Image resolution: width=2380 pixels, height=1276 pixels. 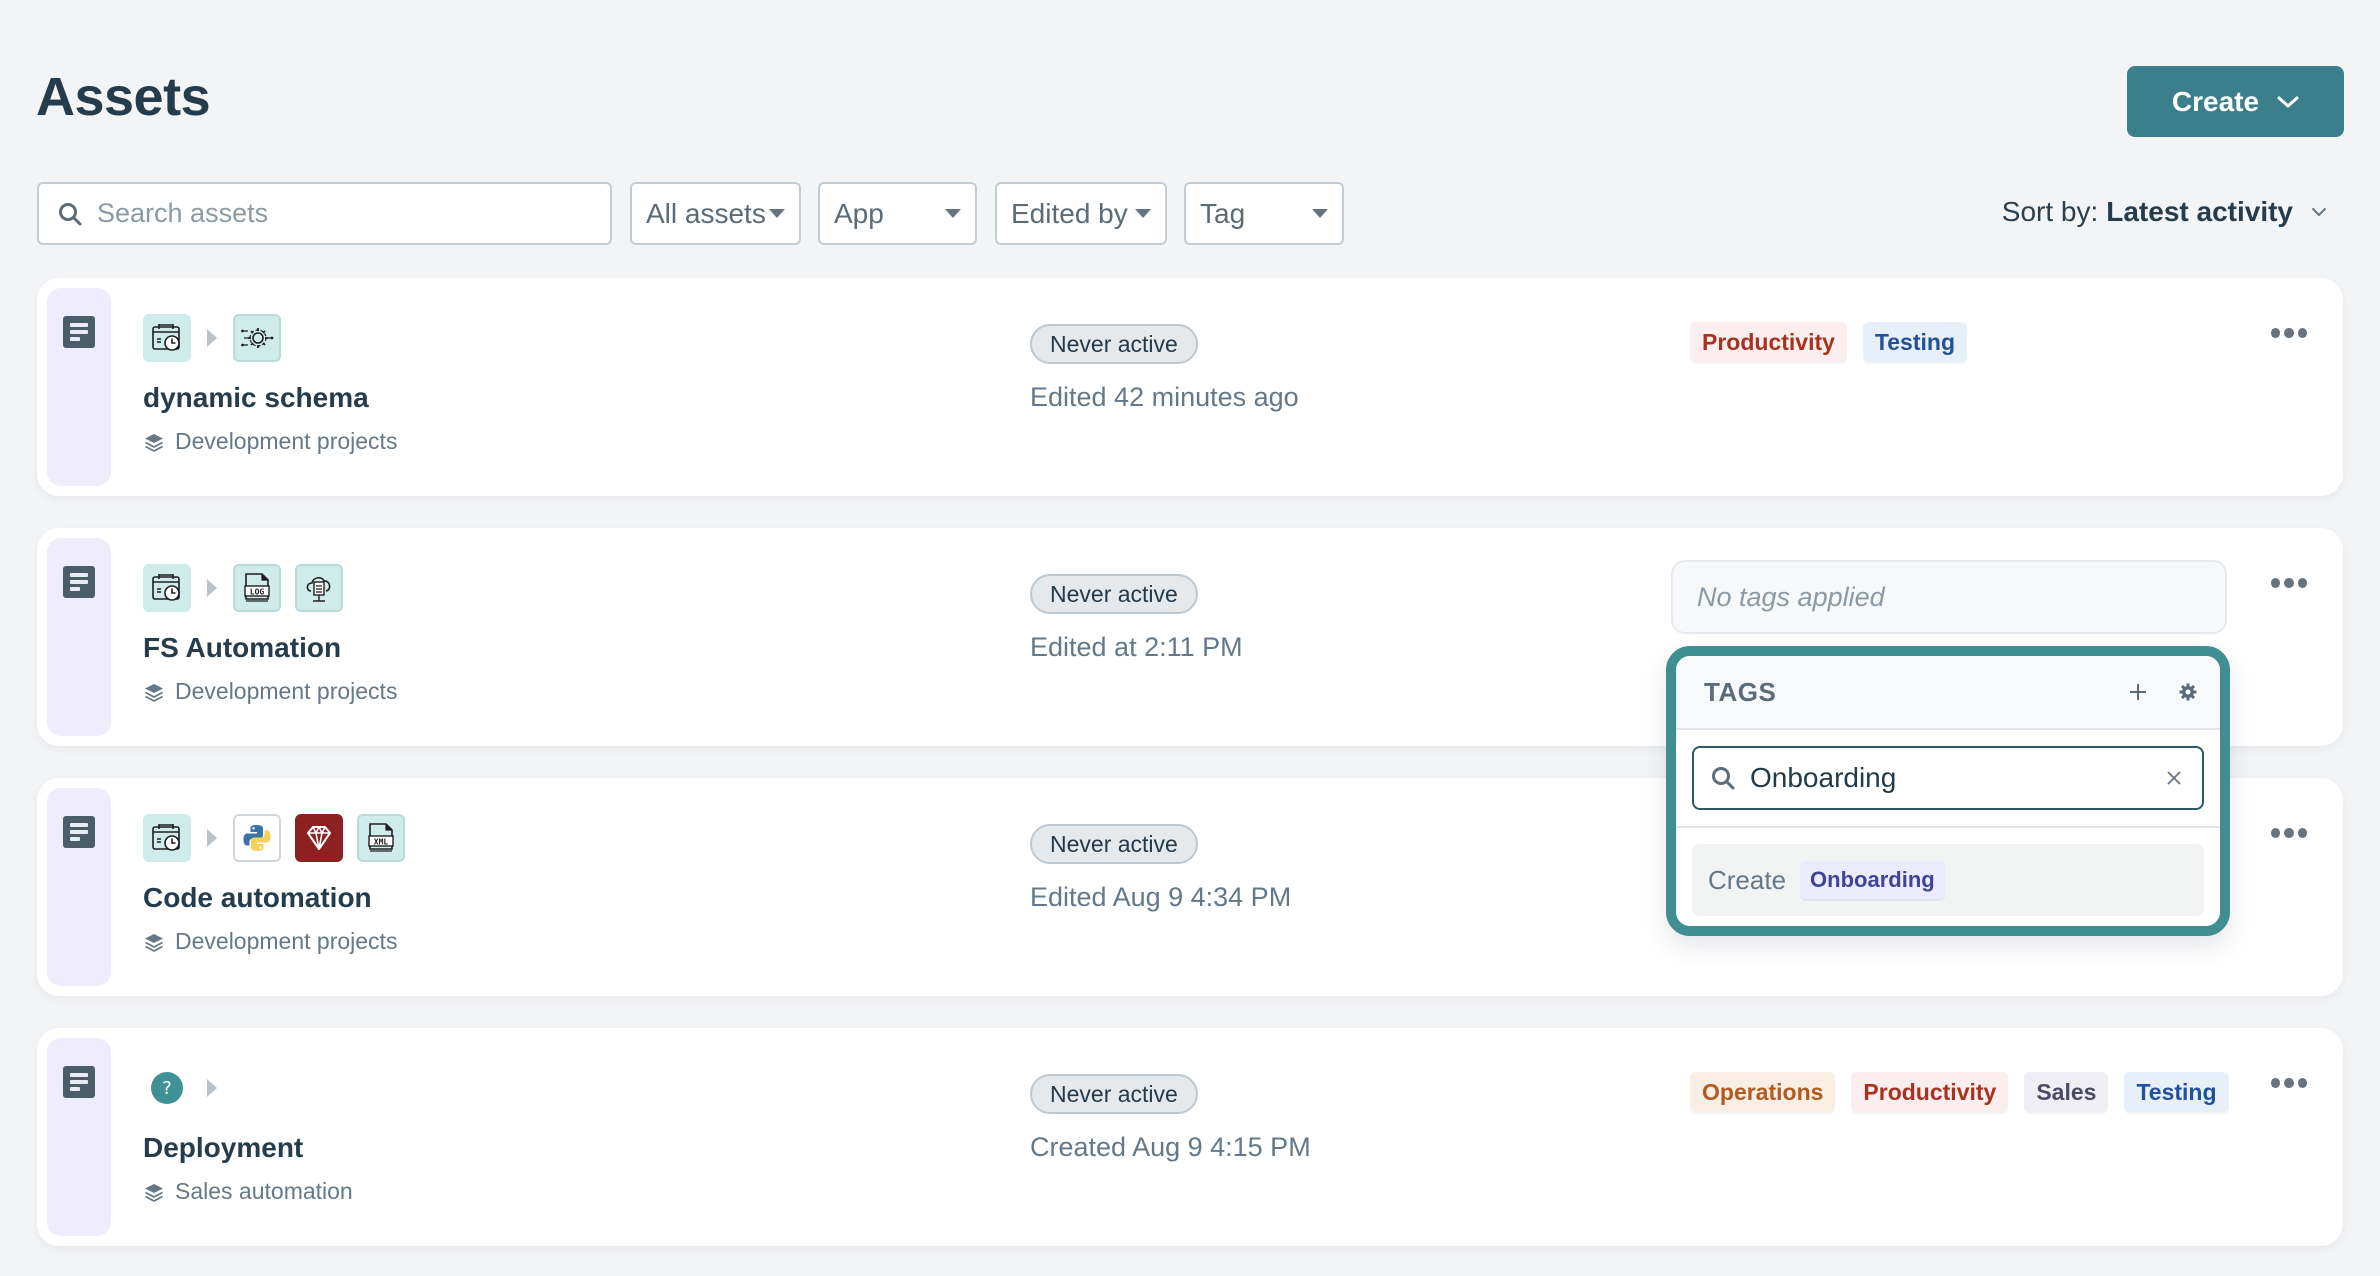 What do you see at coordinates (1161, 897) in the screenshot?
I see `edited-time: Edited Aug 9 4:34 PM` at bounding box center [1161, 897].